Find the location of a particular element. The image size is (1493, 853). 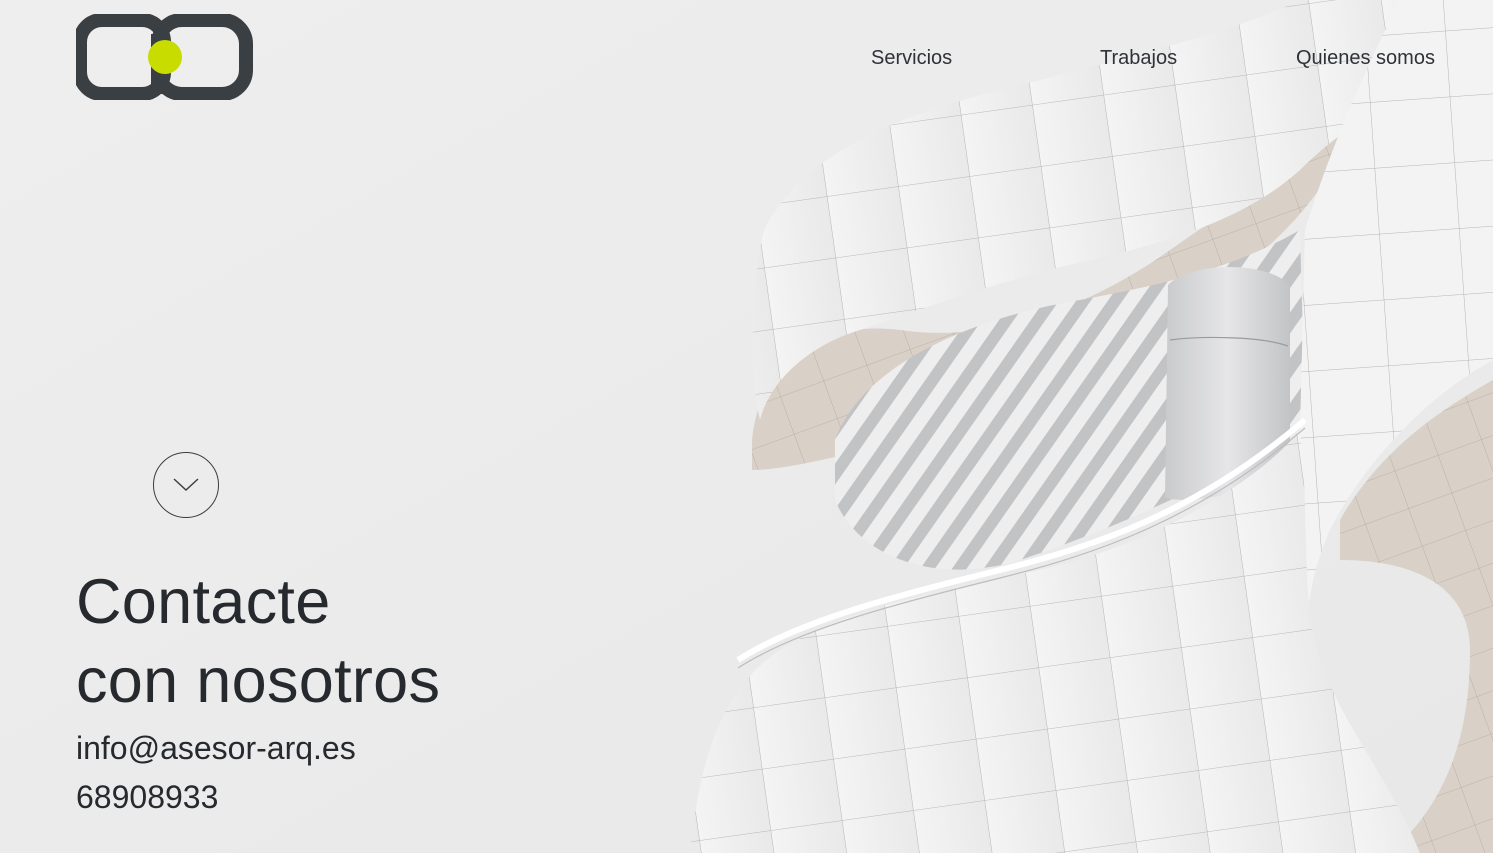

contact-phone: 68908933 is located at coordinates (147, 797).